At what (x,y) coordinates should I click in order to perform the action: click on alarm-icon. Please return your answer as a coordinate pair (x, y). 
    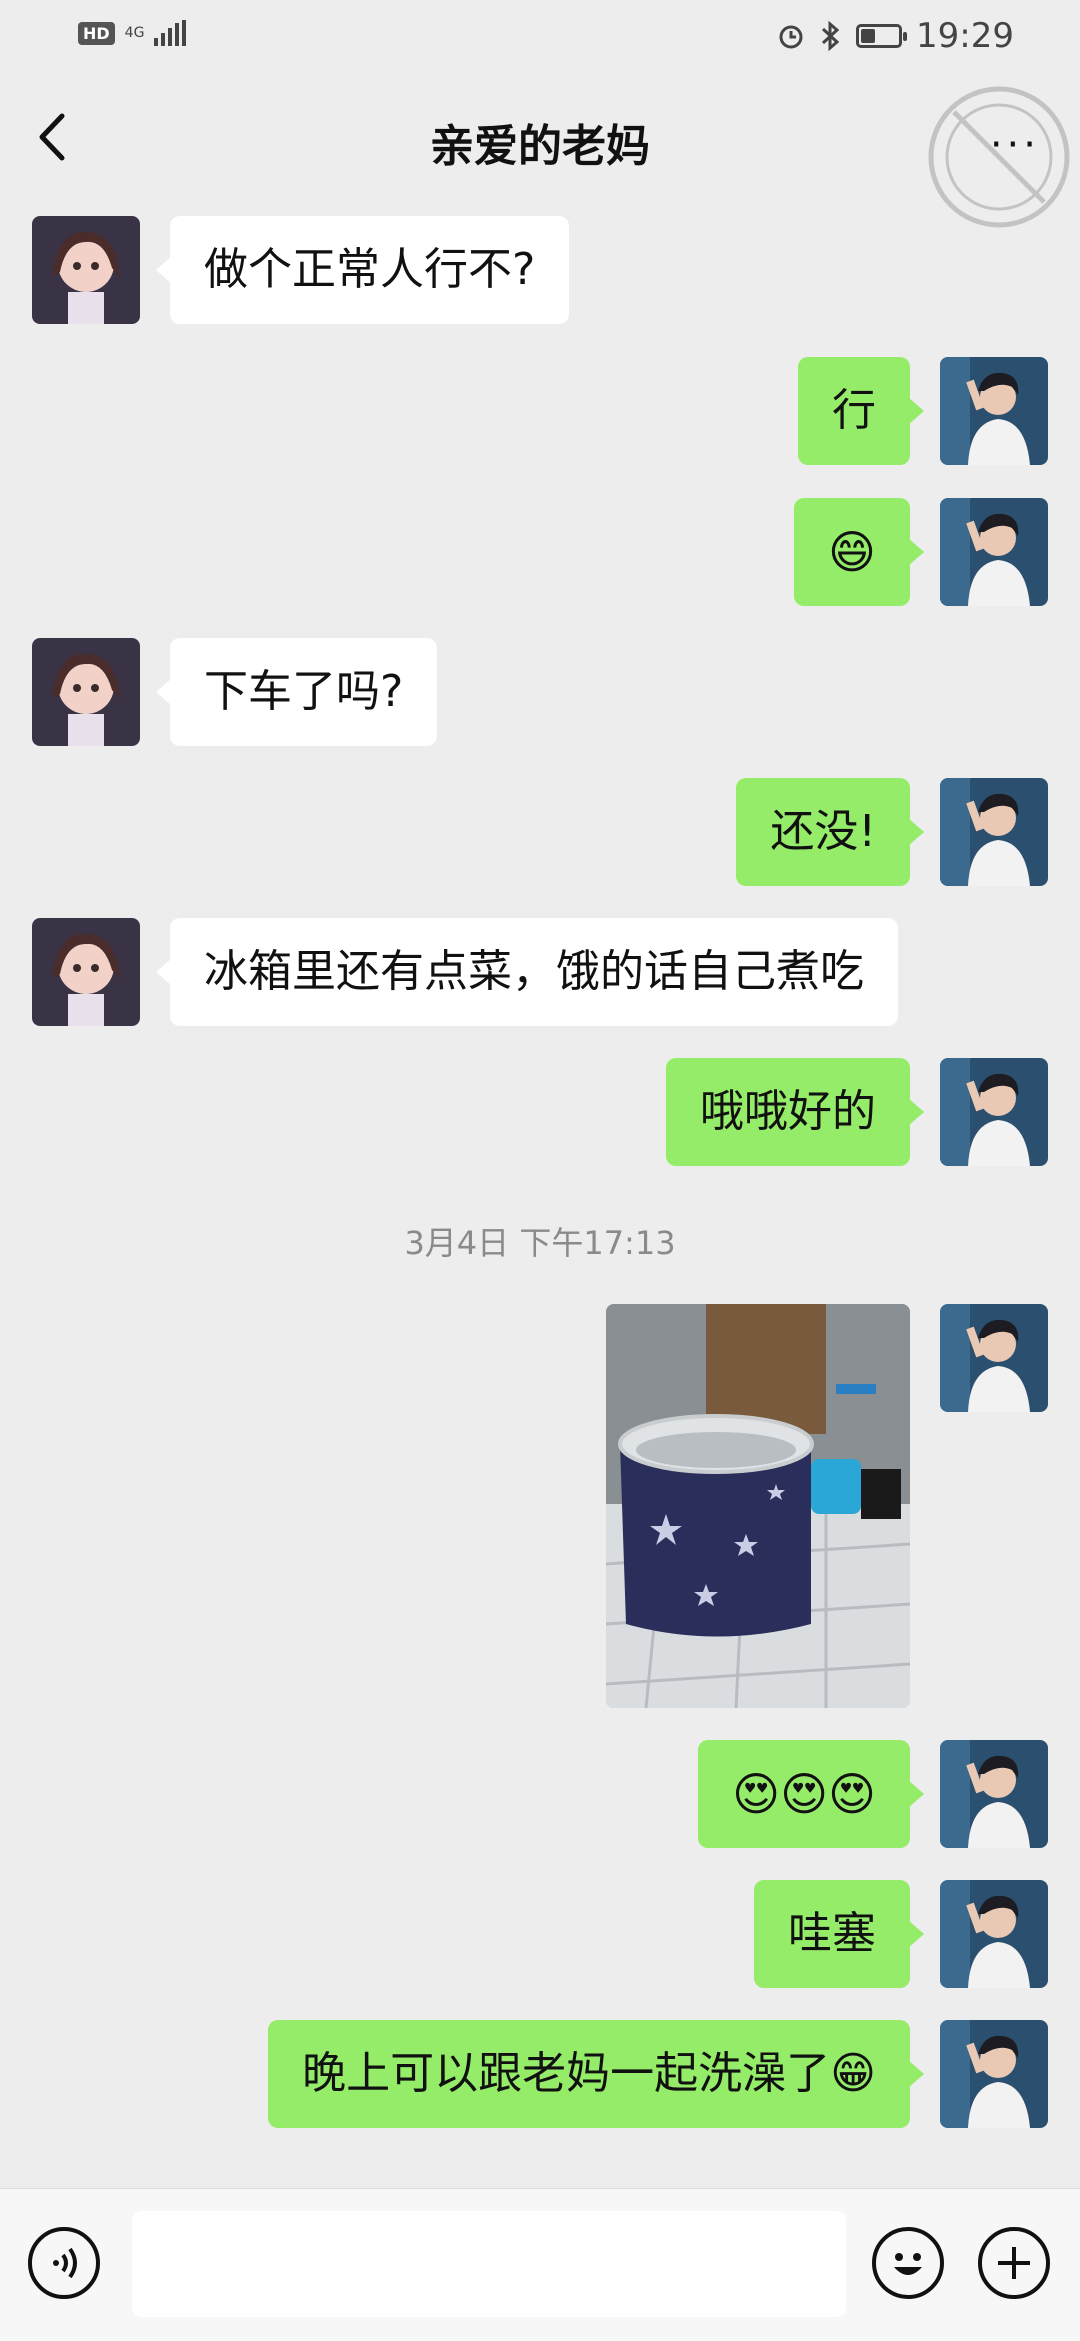
    Looking at the image, I should click on (791, 37).